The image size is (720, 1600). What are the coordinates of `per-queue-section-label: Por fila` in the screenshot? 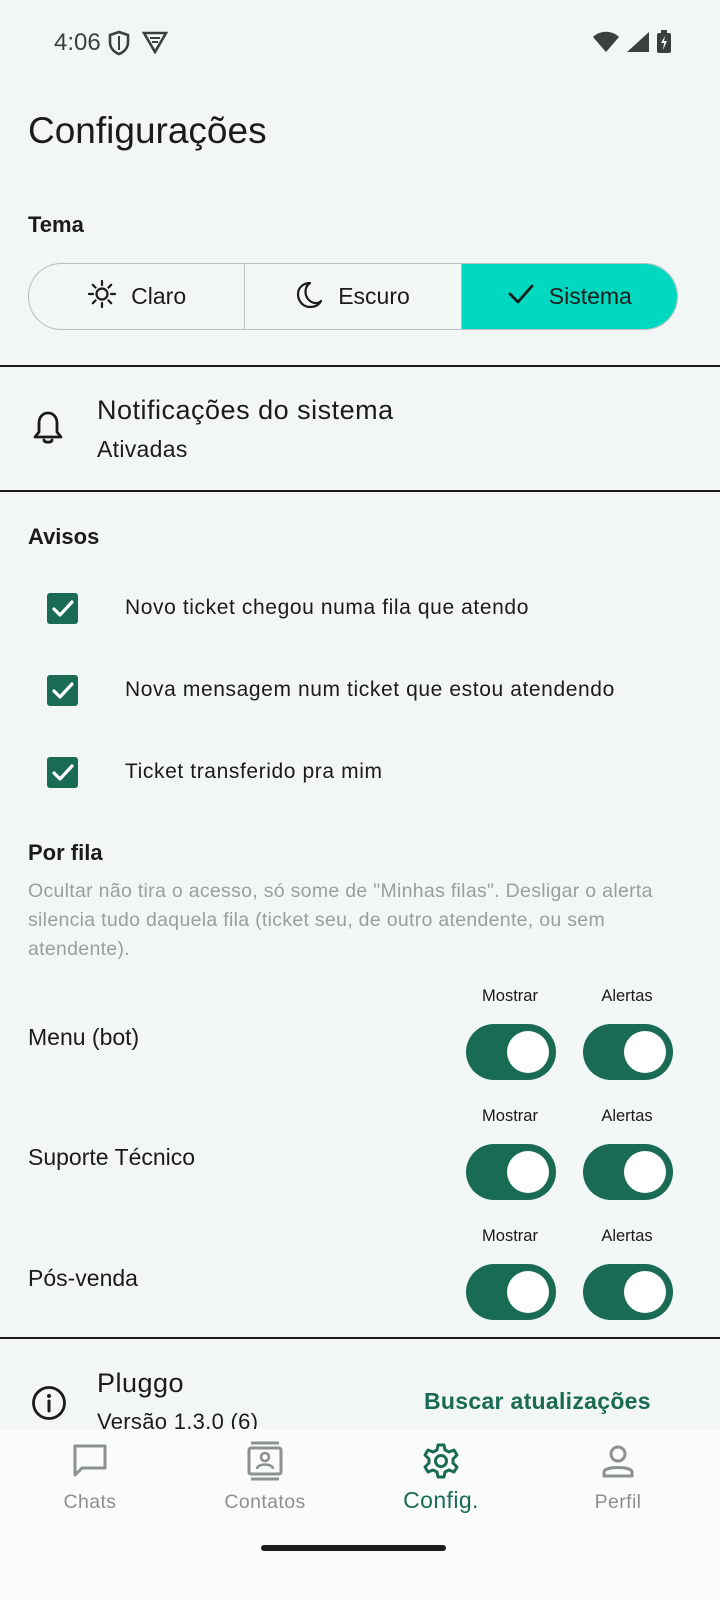 It's located at (65, 852).